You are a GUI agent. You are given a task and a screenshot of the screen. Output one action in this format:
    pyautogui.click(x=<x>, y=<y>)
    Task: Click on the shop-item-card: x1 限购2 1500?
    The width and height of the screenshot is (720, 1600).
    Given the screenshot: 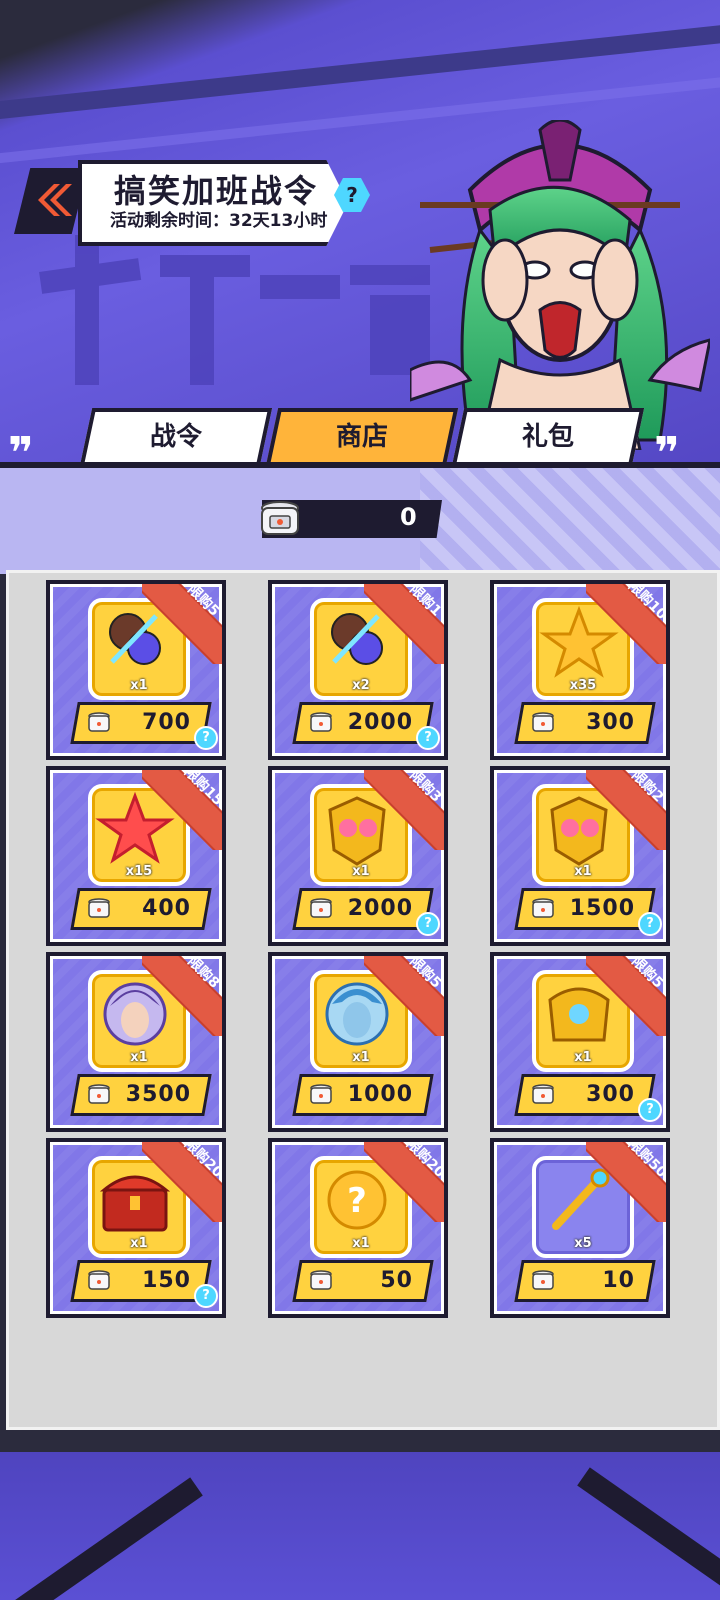 What is the action you would take?
    pyautogui.click(x=580, y=856)
    